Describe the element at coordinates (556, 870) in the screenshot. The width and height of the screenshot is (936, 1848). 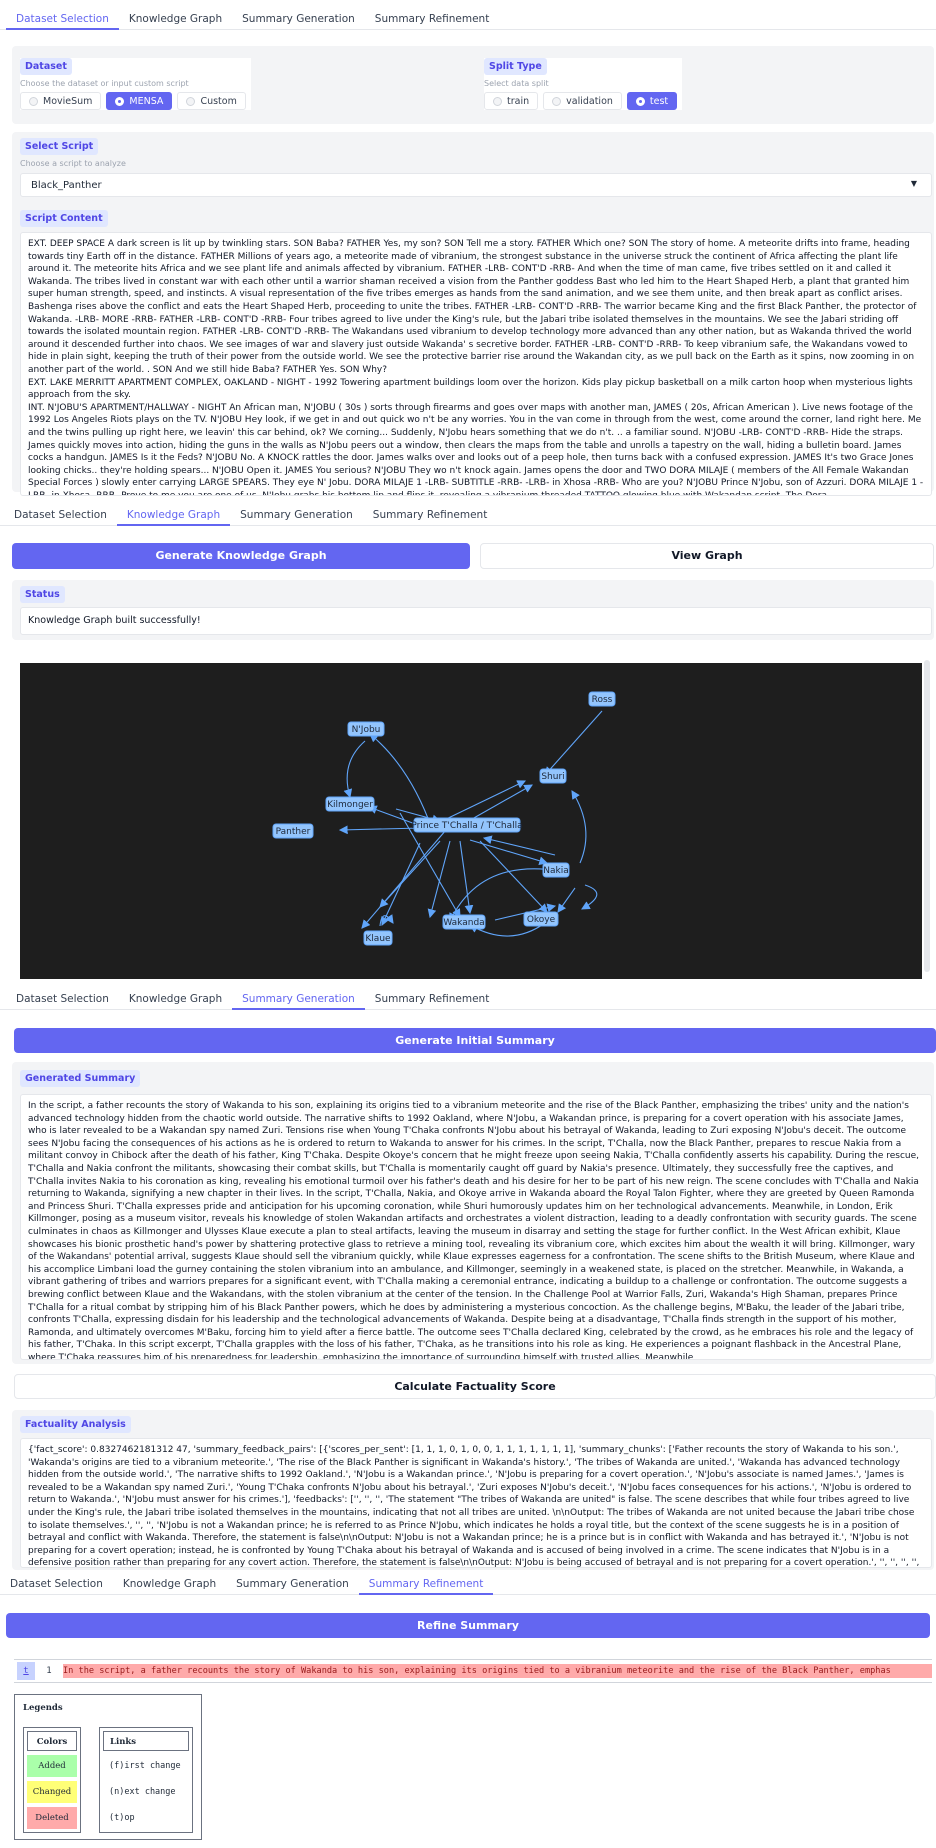
I see `node-nakia: Nakia` at that location.